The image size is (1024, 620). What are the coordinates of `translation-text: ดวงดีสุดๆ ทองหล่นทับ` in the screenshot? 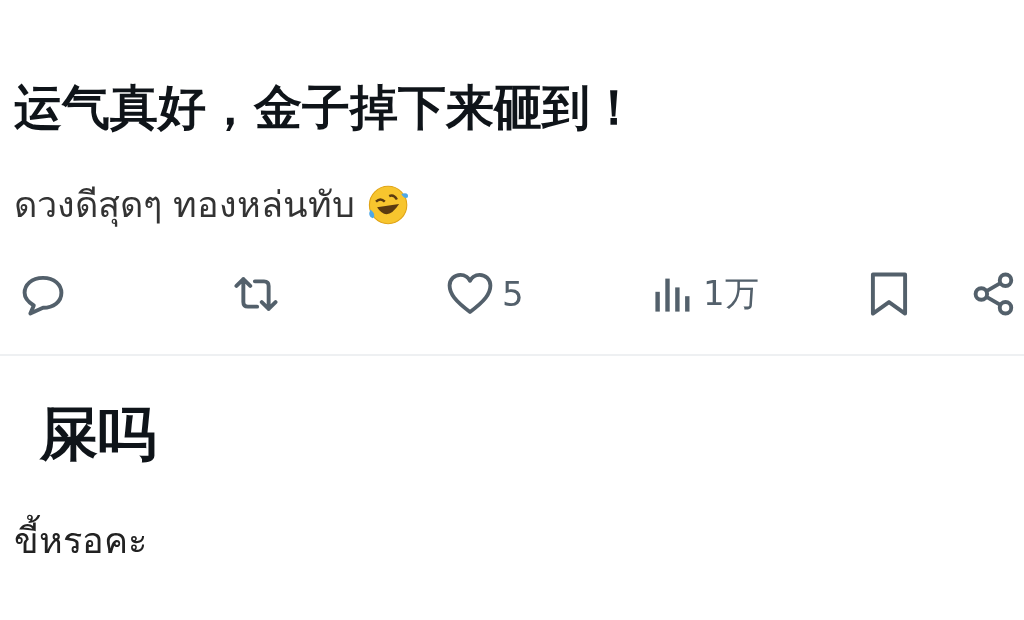 It's located at (185, 206).